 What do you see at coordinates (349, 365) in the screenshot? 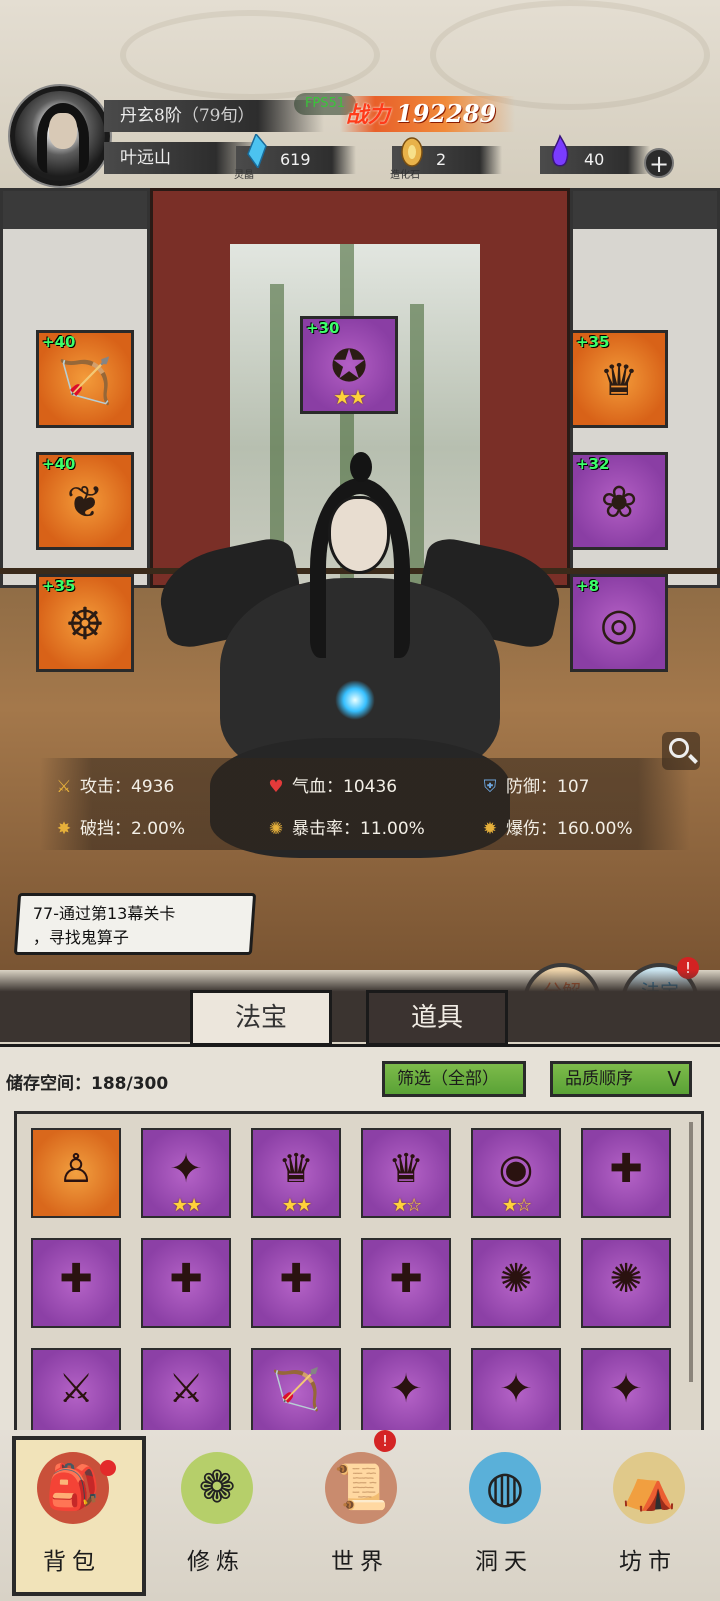
I see `equip-slot-talisman: +30 ✪ ★★` at bounding box center [349, 365].